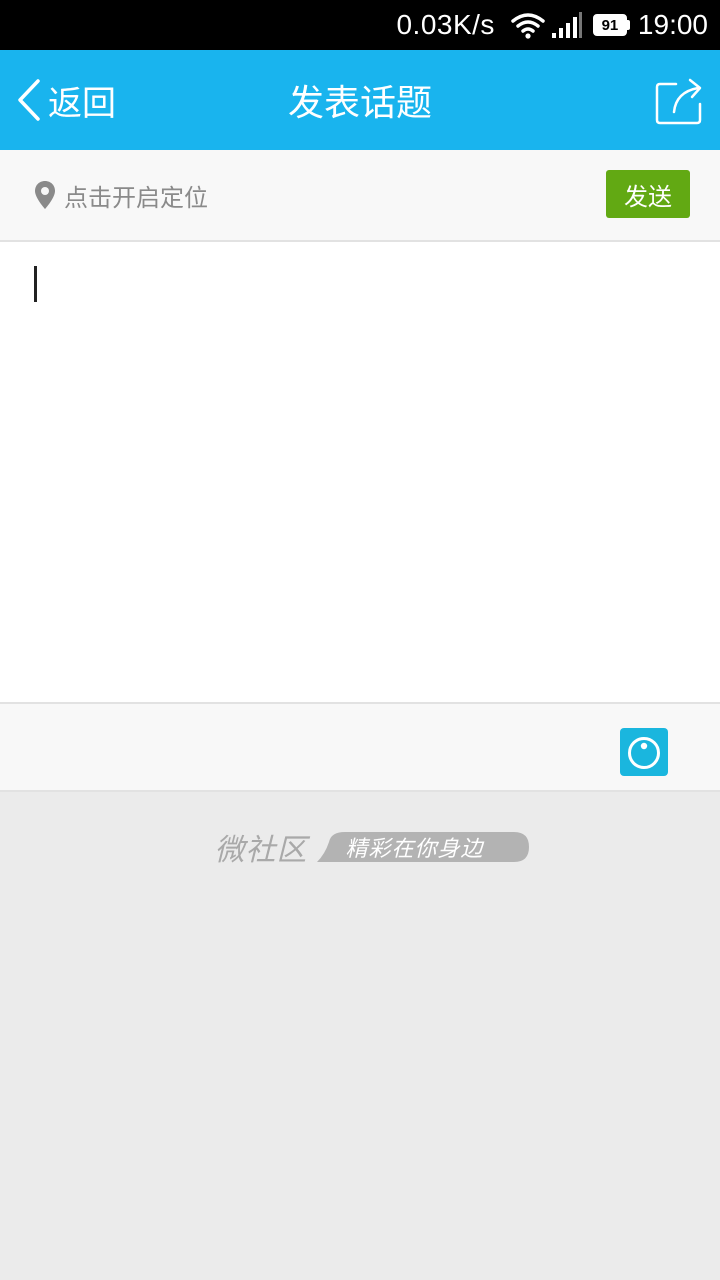 This screenshot has height=1280, width=720. Describe the element at coordinates (29, 100) in the screenshot. I see `chevron-left-icon` at that location.